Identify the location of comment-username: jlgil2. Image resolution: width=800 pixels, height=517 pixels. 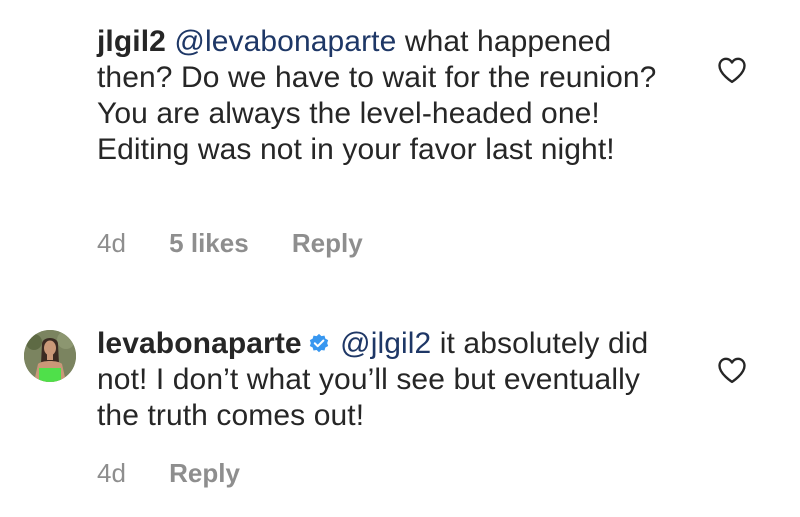
(131, 41).